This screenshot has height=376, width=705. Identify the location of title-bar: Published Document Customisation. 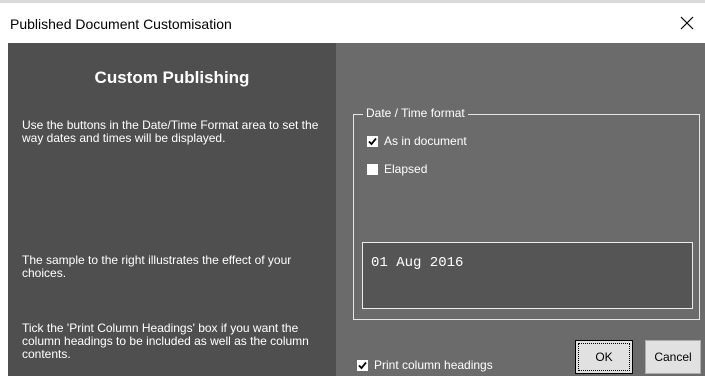
(352, 23).